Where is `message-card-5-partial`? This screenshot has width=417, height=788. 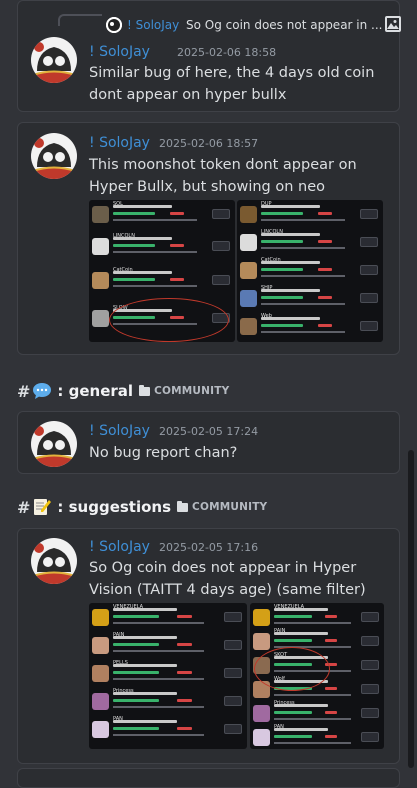
message-card-5-partial is located at coordinates (208, 778).